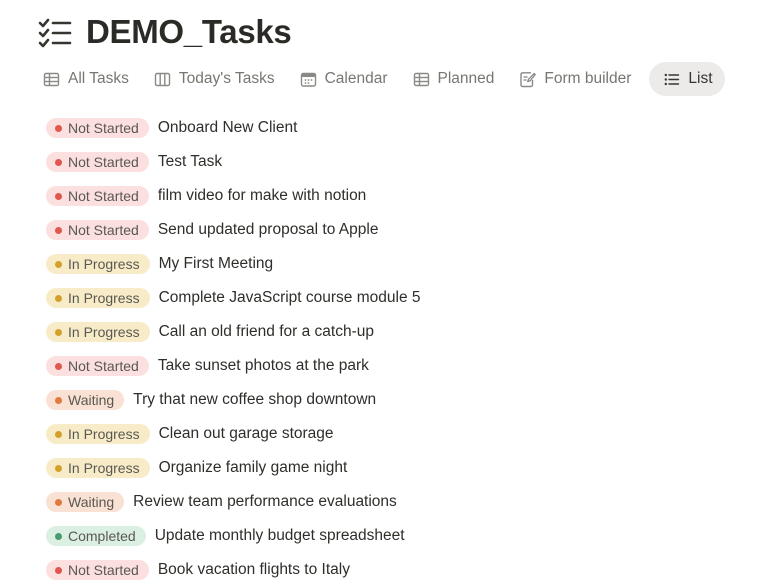 The width and height of the screenshot is (768, 587). What do you see at coordinates (254, 570) in the screenshot?
I see `task-name: Book vacation flights to Italy` at bounding box center [254, 570].